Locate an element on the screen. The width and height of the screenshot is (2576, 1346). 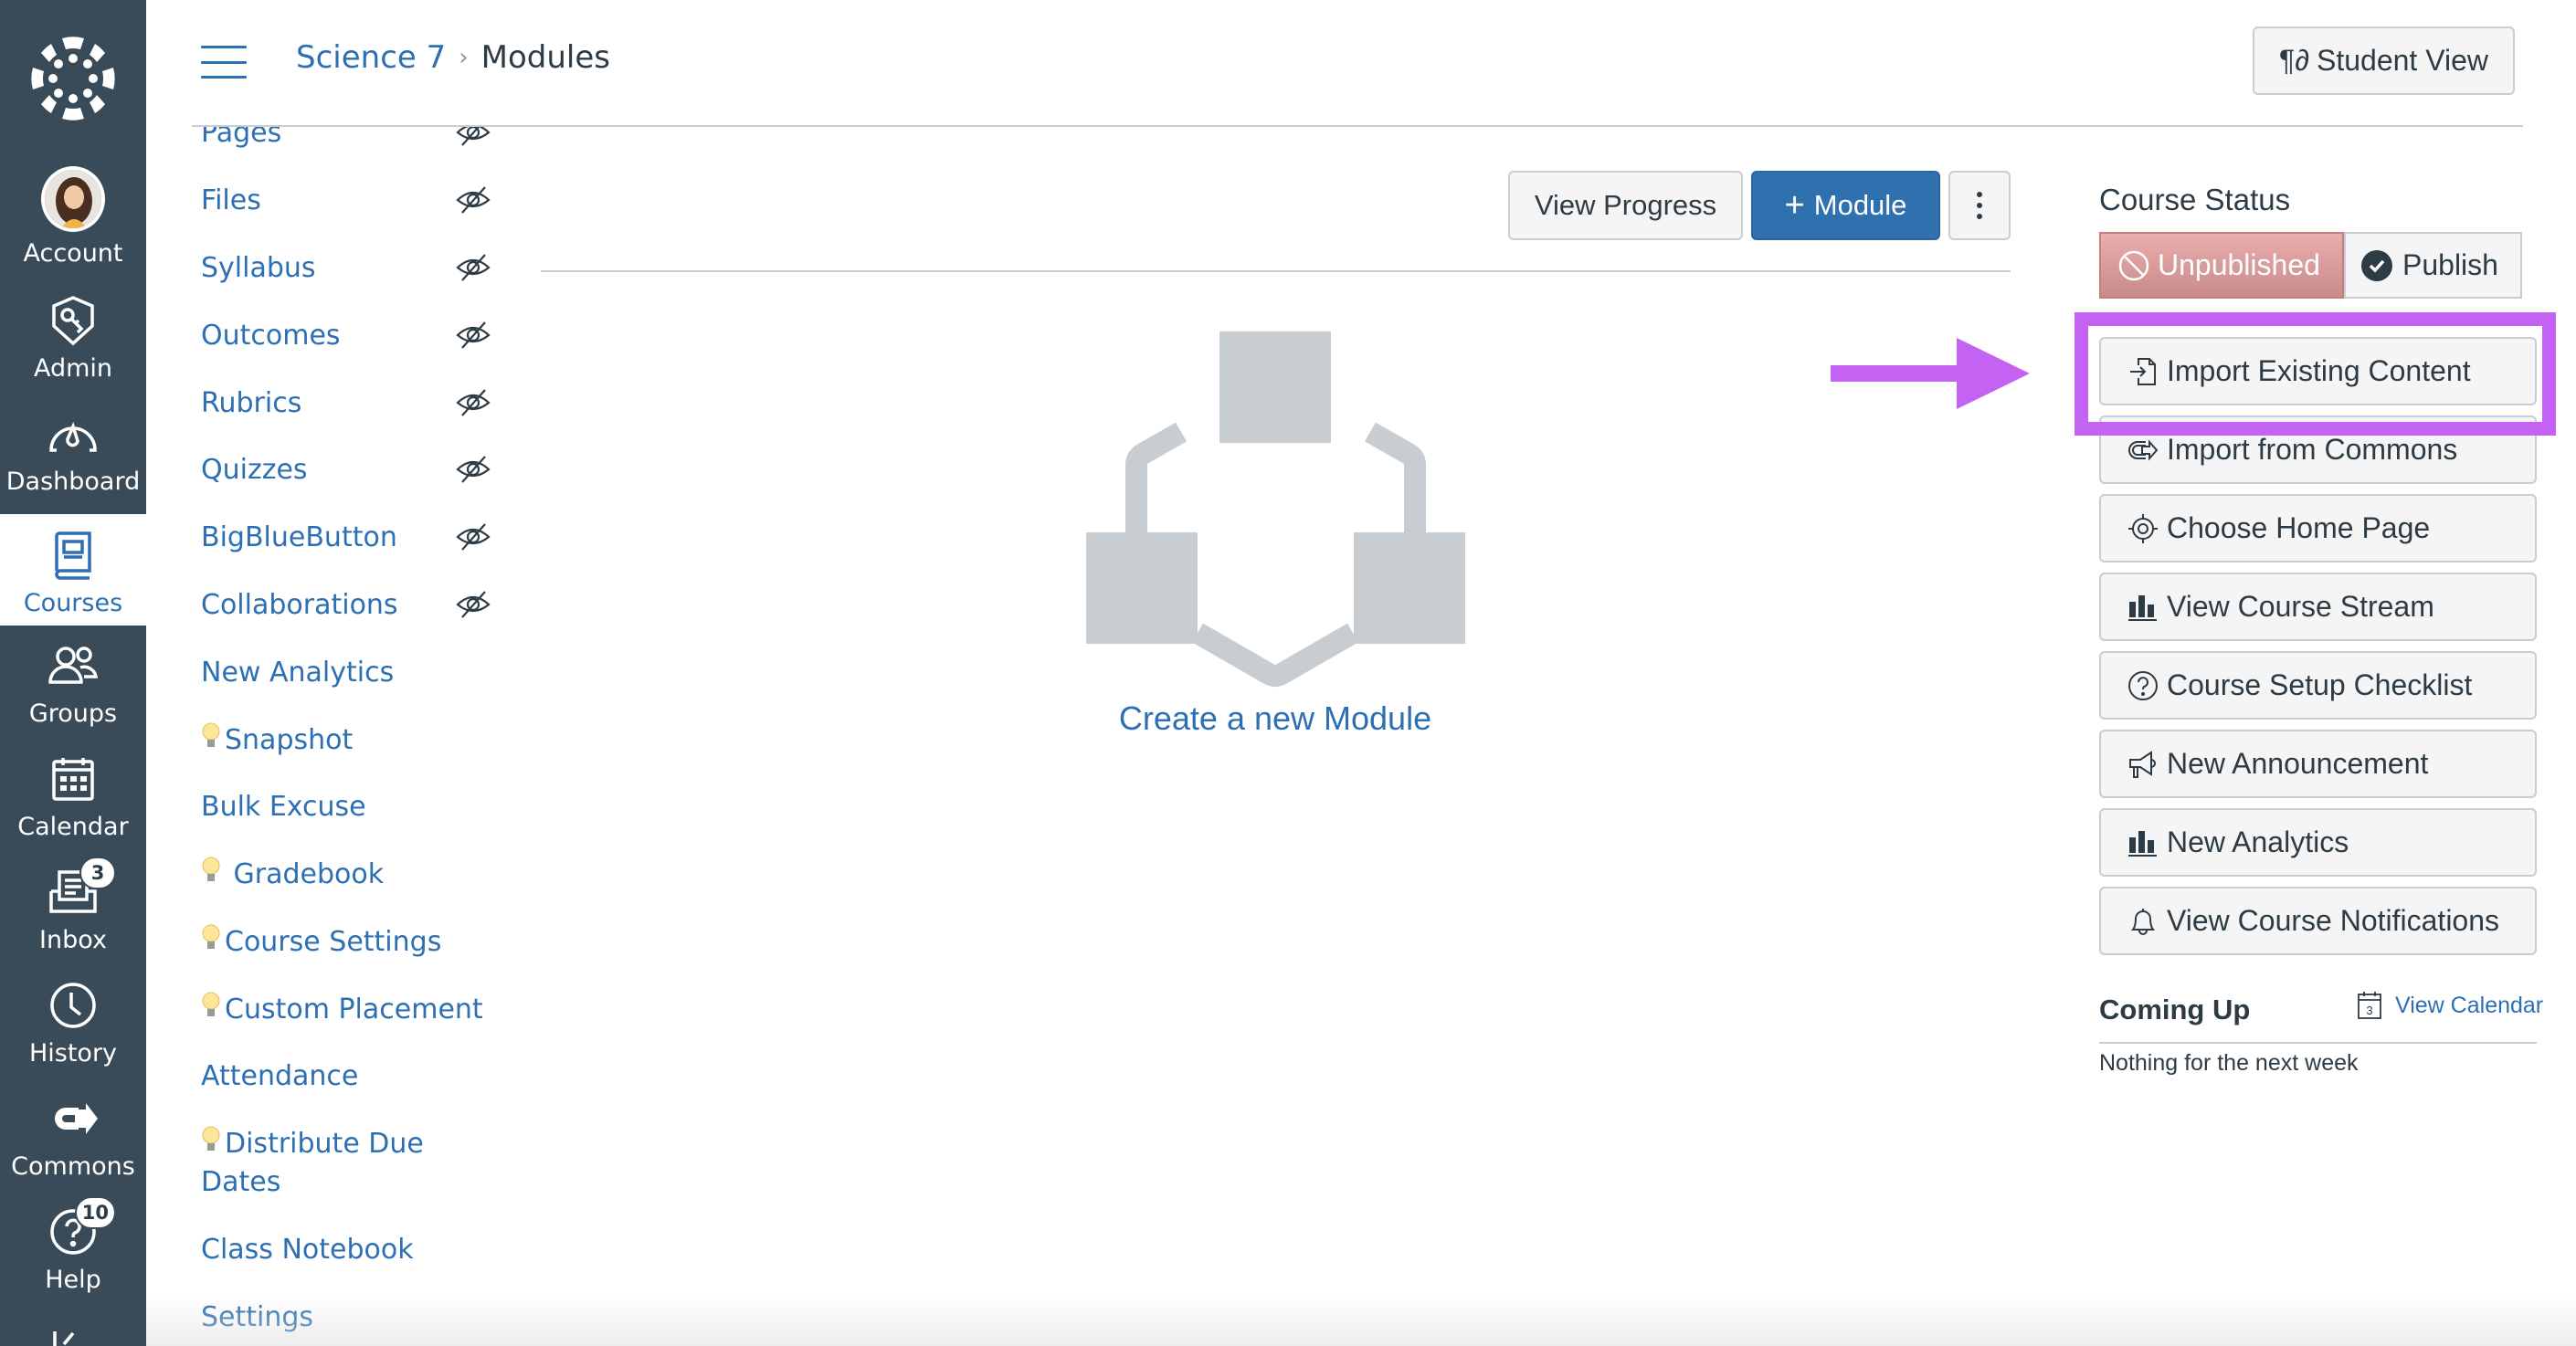
question-circle-icon is located at coordinates (2143, 686).